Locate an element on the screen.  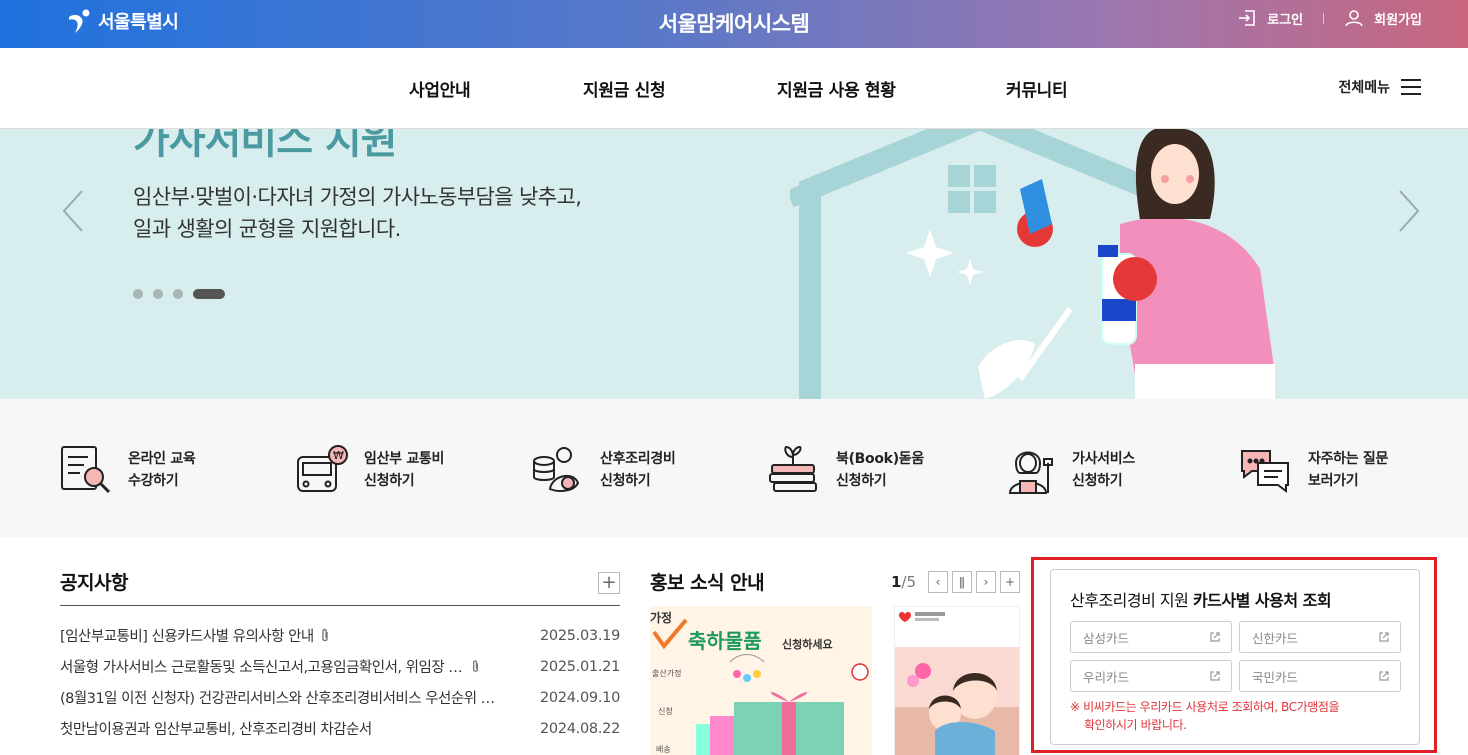
hamburger-icon is located at coordinates (1411, 87).